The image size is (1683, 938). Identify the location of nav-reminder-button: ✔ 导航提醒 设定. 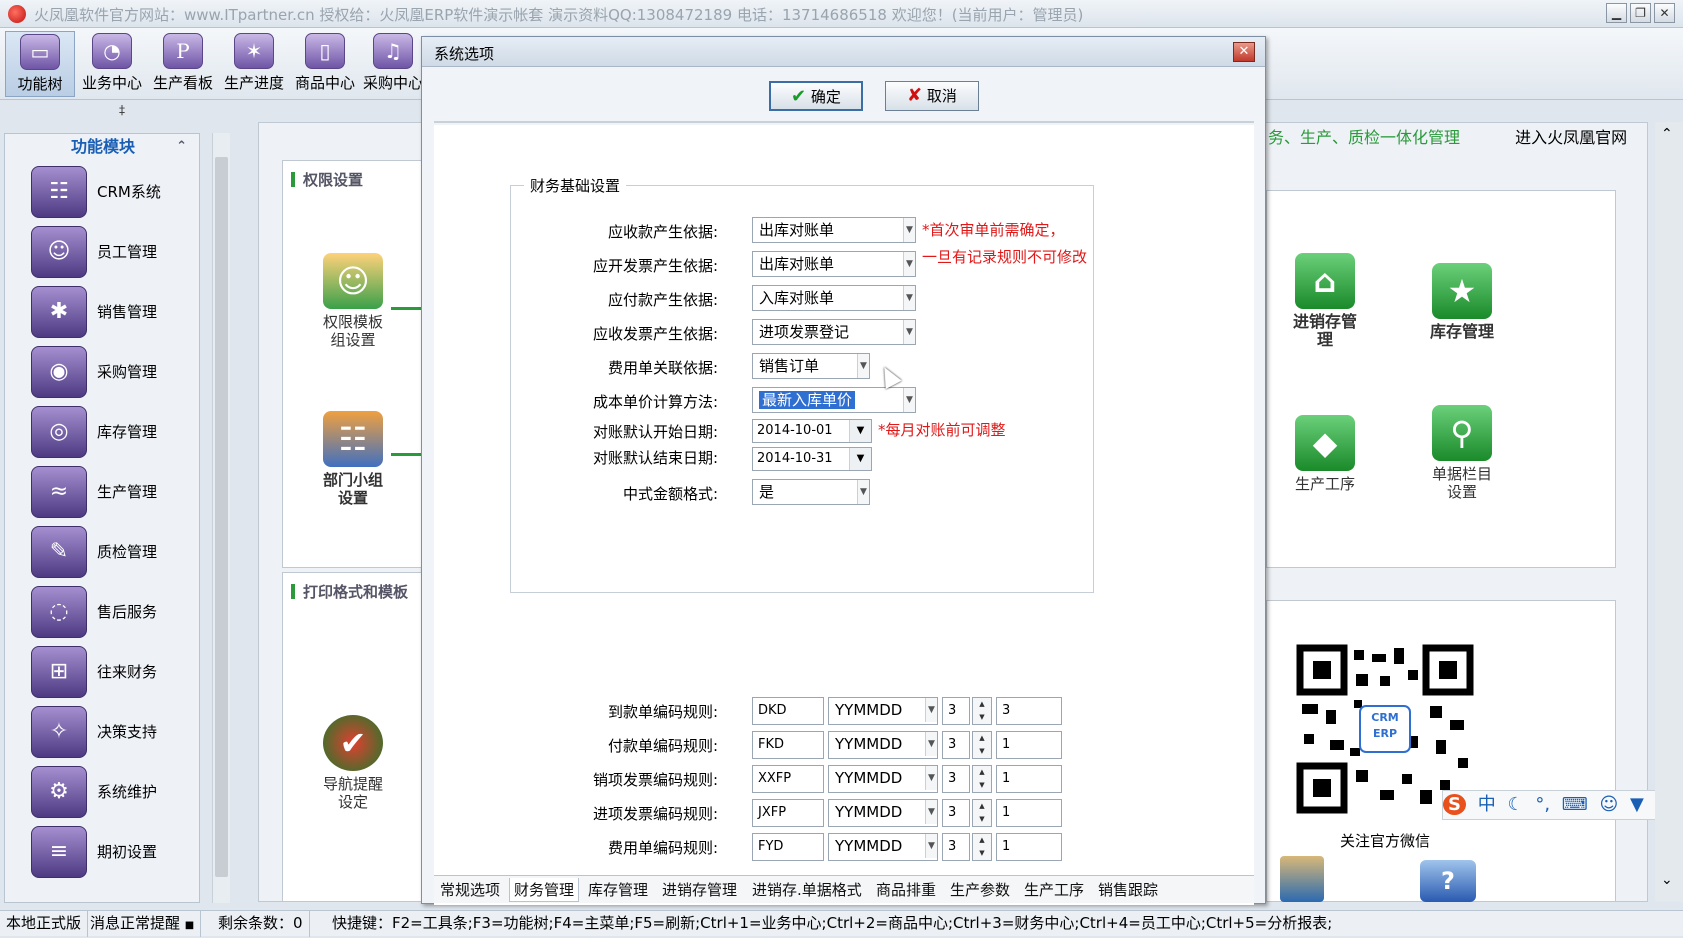
(353, 763).